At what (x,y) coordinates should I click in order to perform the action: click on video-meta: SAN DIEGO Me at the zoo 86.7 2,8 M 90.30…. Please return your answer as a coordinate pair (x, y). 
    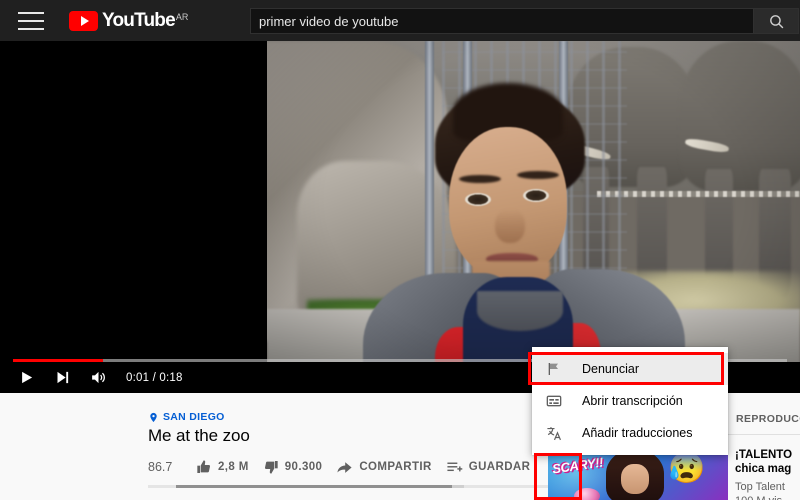
    Looking at the image, I should click on (356, 445).